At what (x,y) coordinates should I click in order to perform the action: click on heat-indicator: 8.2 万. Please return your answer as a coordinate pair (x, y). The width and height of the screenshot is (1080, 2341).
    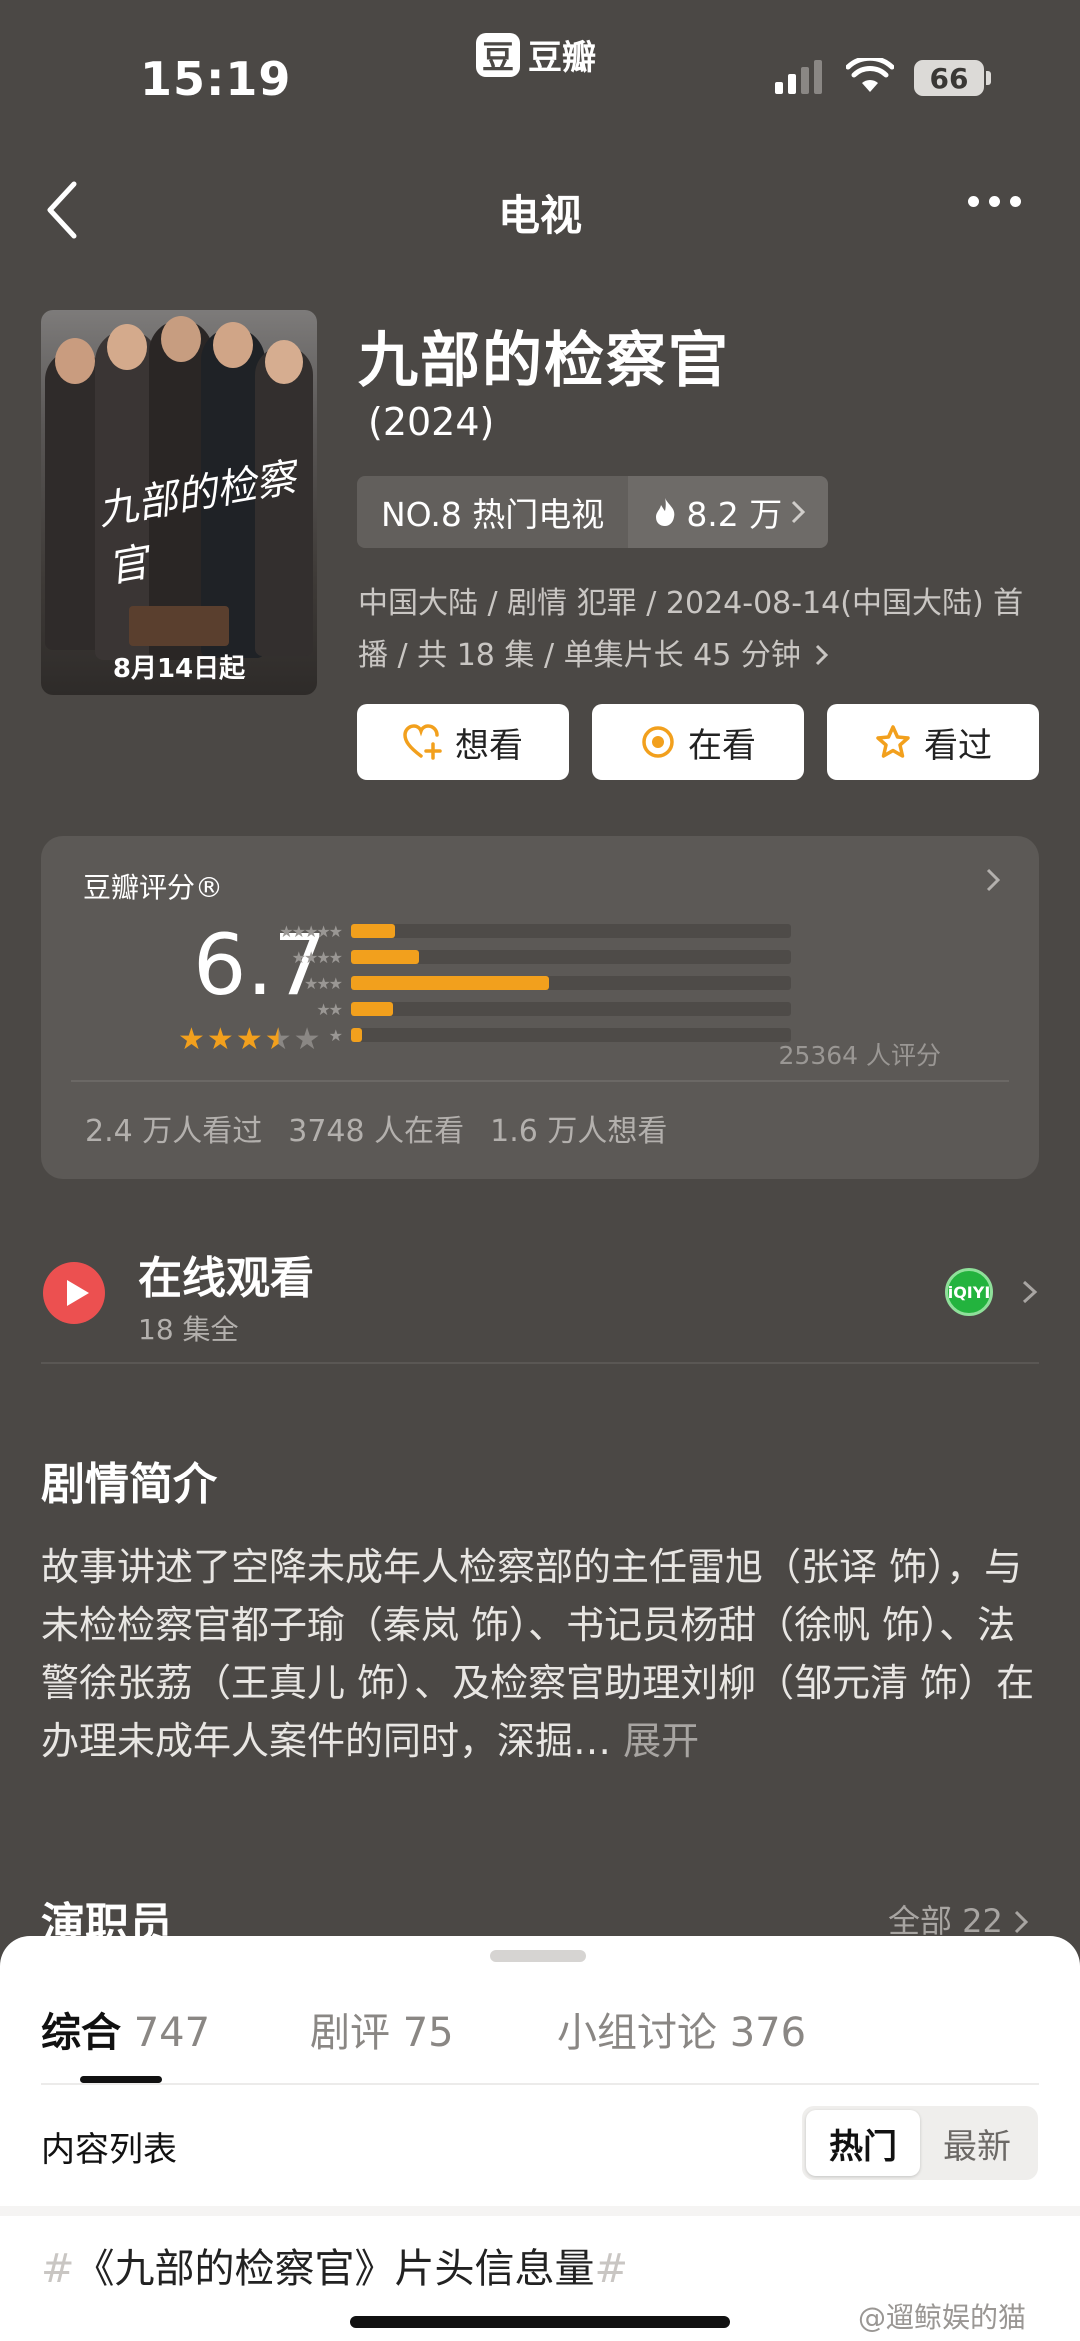
    Looking at the image, I should click on (728, 512).